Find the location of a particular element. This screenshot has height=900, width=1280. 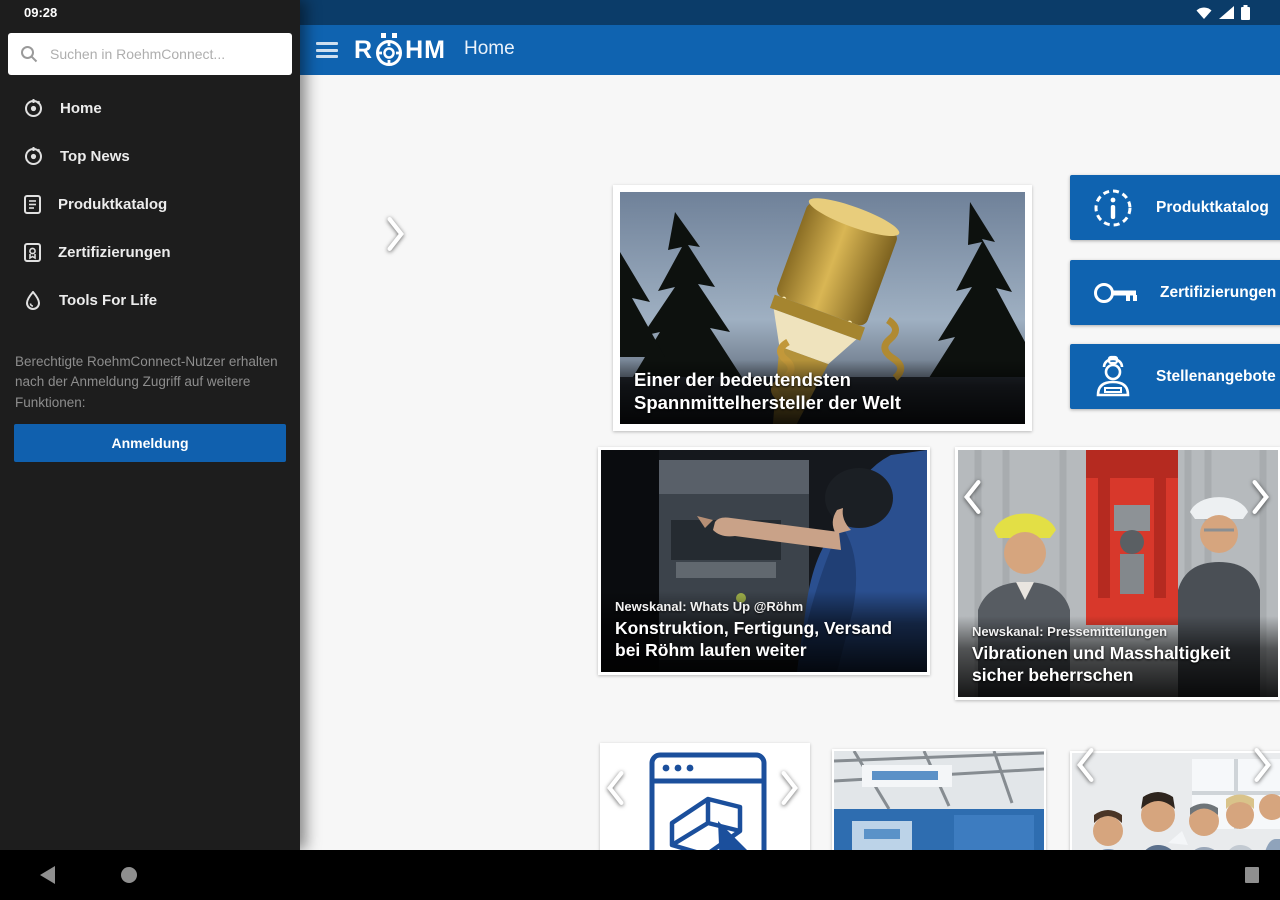

bottom-prev-icon is located at coordinates (615, 788).